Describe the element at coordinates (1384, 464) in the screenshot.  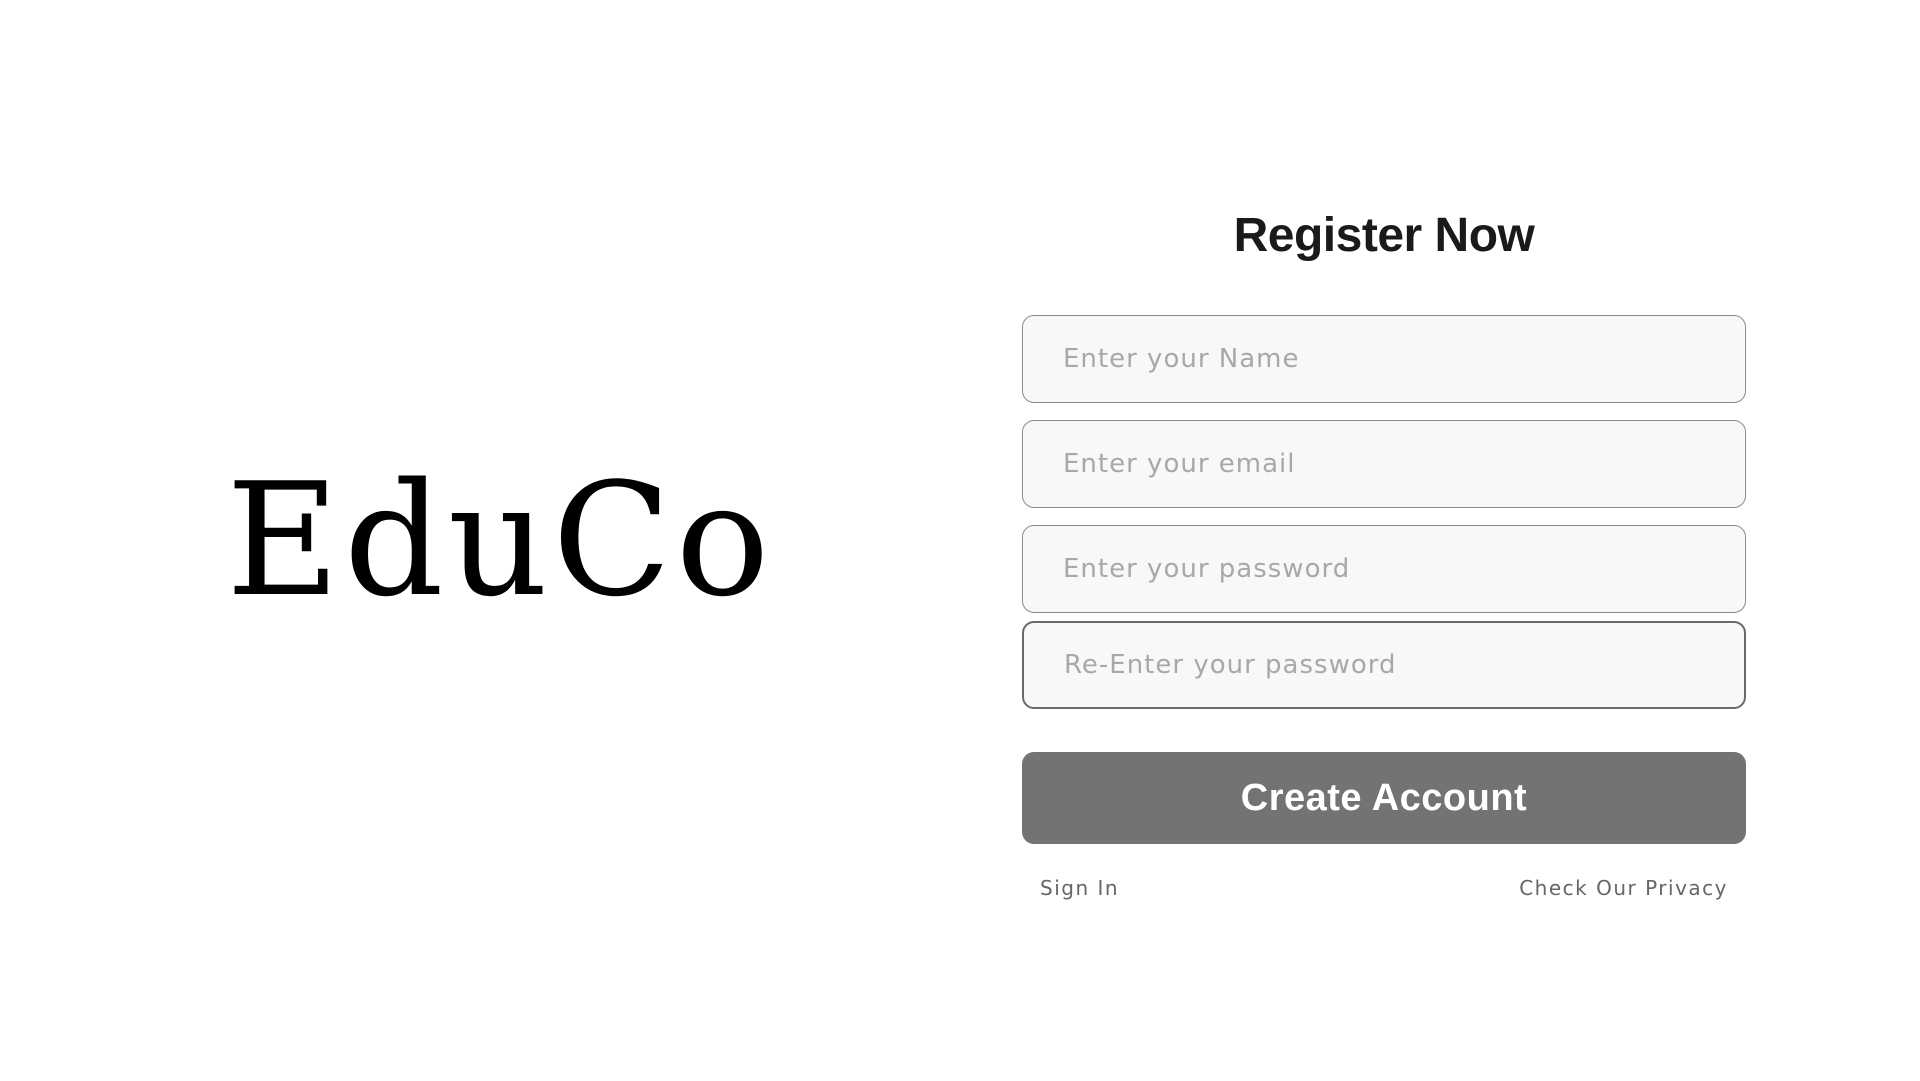
I see `email-field` at that location.